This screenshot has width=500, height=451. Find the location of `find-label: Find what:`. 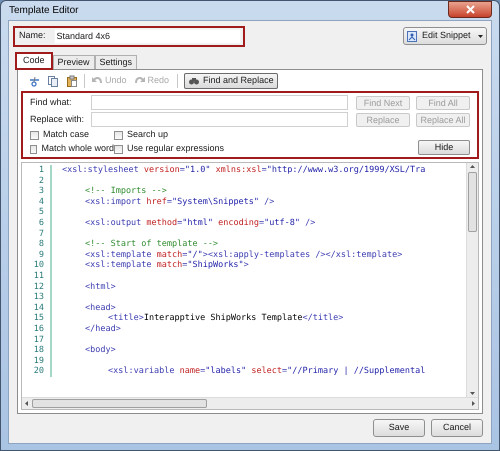

find-label: Find what: is located at coordinates (51, 102).